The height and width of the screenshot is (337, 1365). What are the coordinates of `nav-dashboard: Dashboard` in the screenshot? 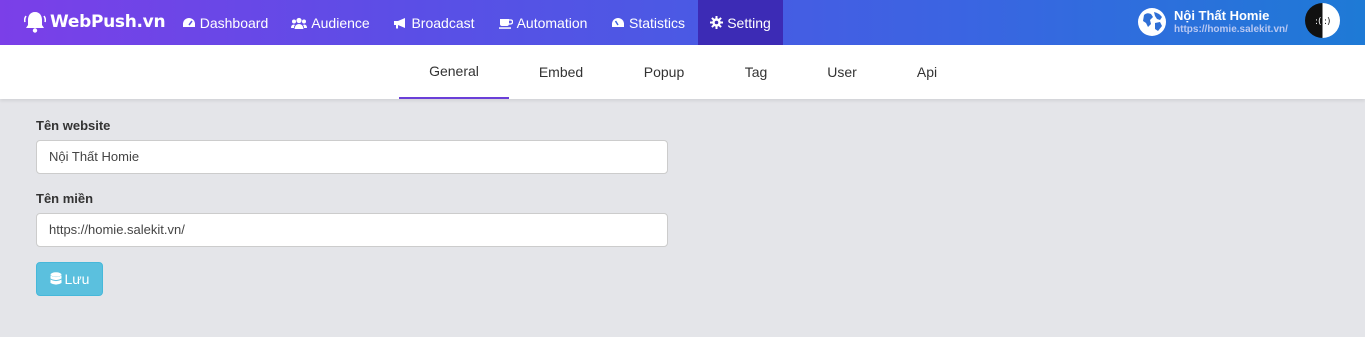 It's located at (225, 22).